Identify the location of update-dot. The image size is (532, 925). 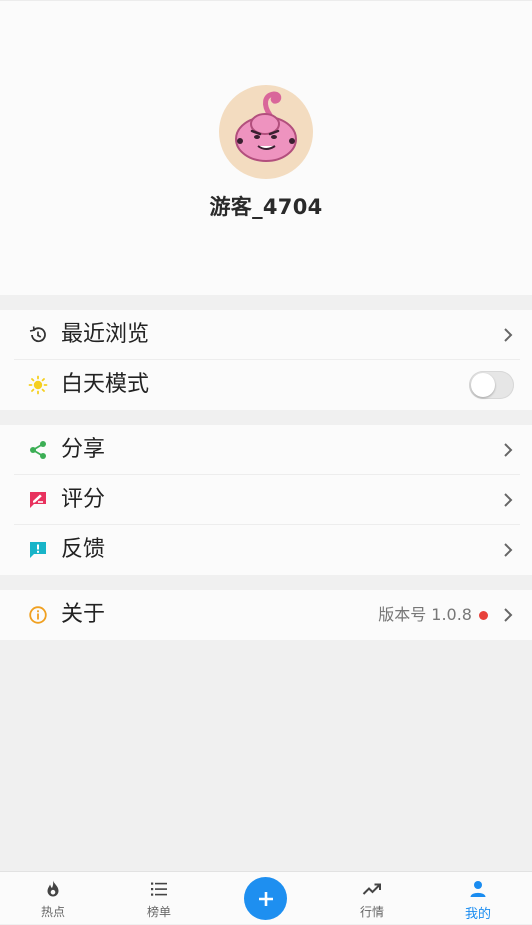
(483, 615).